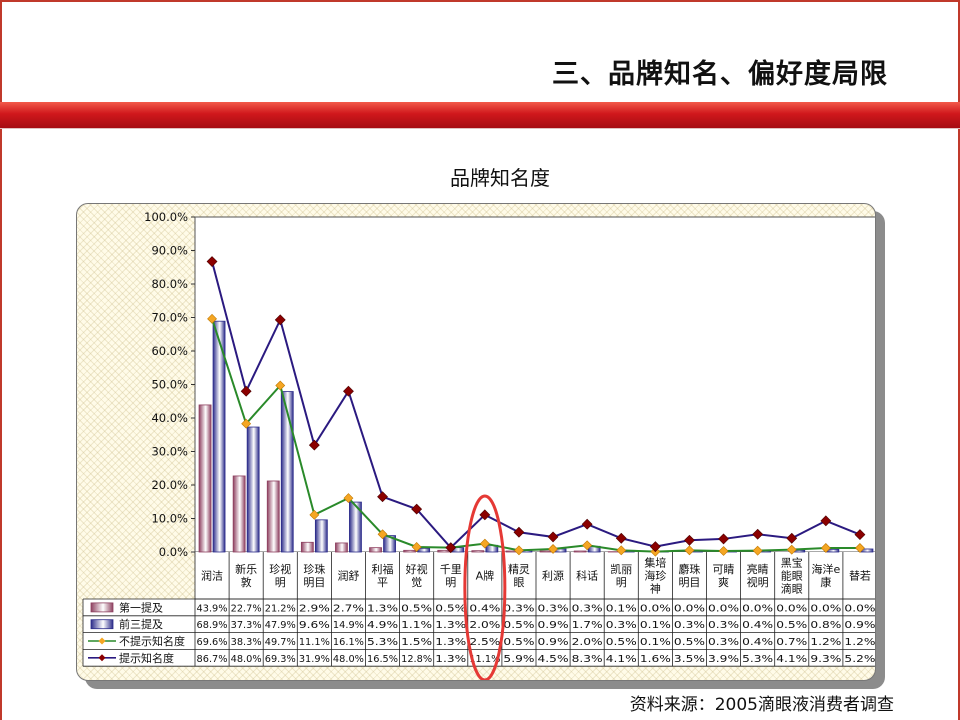 The width and height of the screenshot is (960, 720). Describe the element at coordinates (280, 642) in the screenshot. I see `data-table-cell: 49.7%` at that location.